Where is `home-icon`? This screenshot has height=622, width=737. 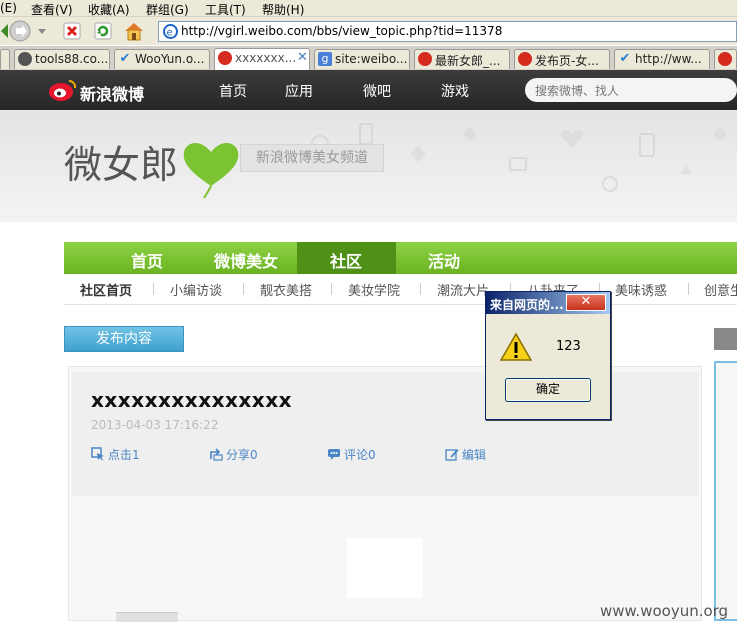
home-icon is located at coordinates (134, 32).